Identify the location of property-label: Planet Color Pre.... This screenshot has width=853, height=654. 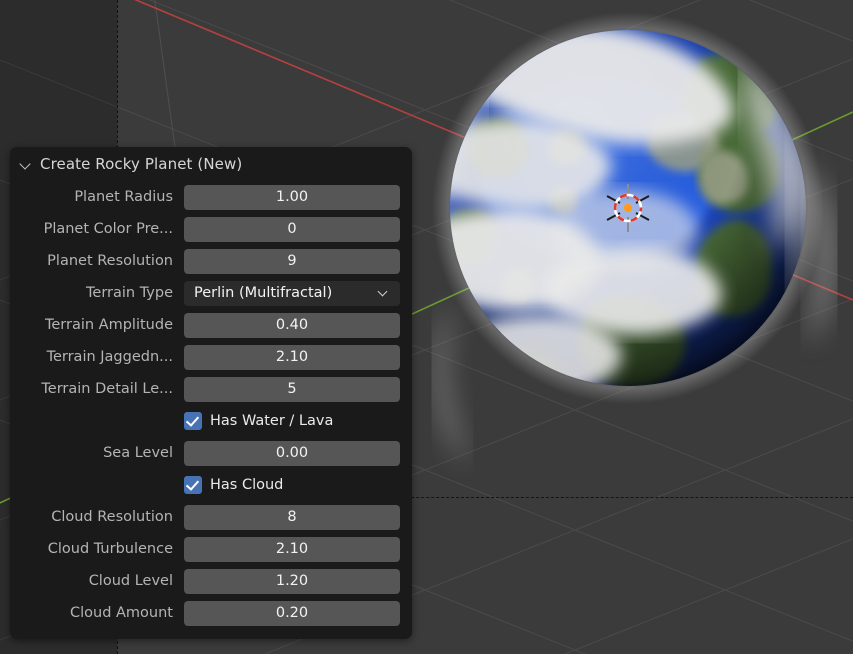
(108, 229).